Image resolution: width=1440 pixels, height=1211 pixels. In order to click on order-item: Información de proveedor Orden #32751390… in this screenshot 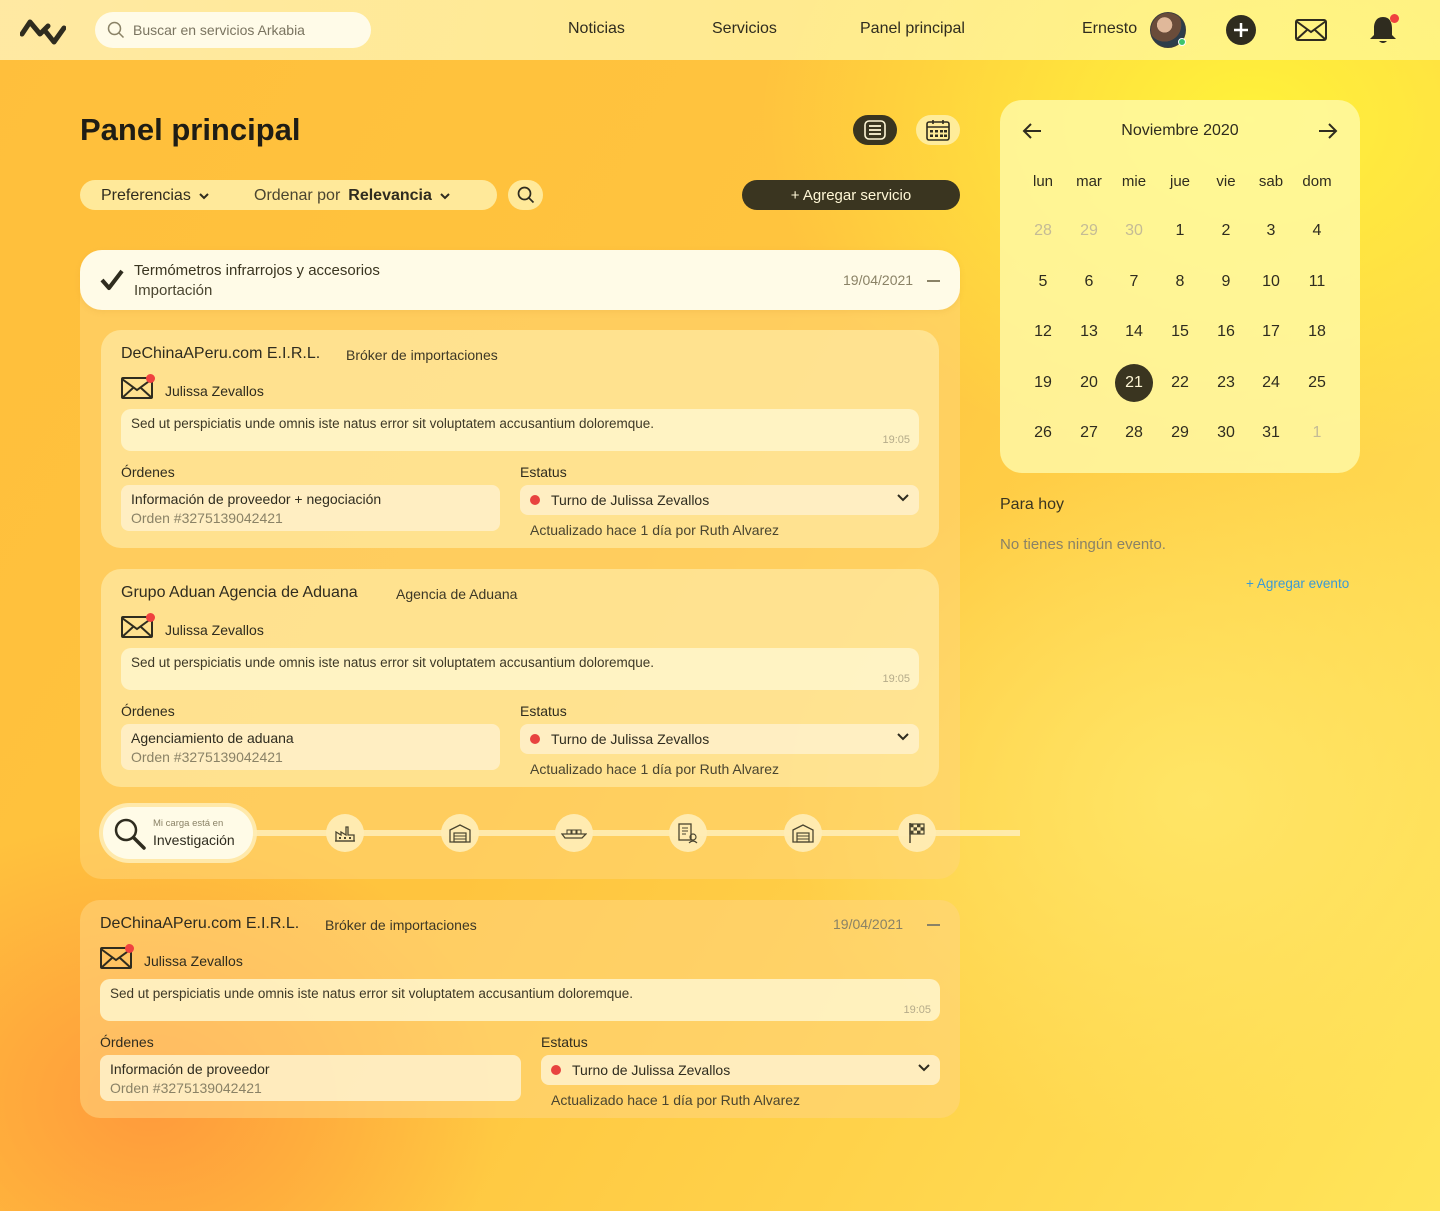, I will do `click(310, 1078)`.